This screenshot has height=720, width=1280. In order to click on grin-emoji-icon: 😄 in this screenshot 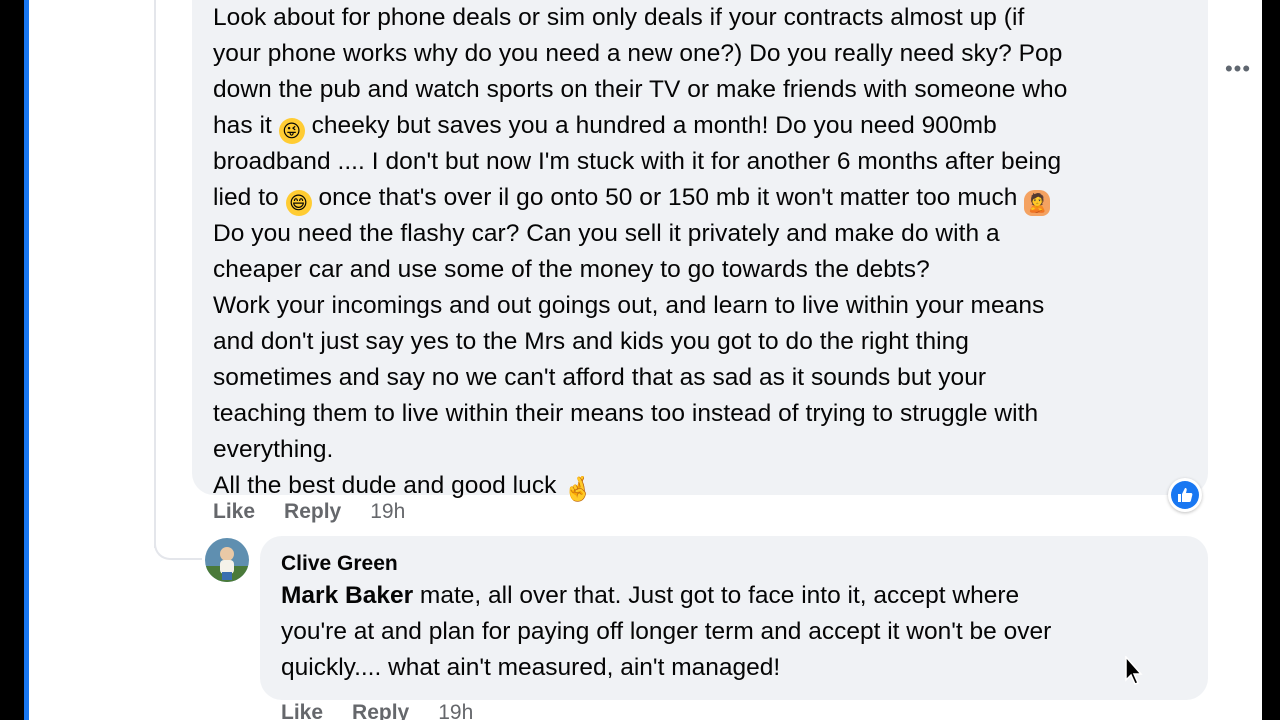, I will do `click(298, 203)`.